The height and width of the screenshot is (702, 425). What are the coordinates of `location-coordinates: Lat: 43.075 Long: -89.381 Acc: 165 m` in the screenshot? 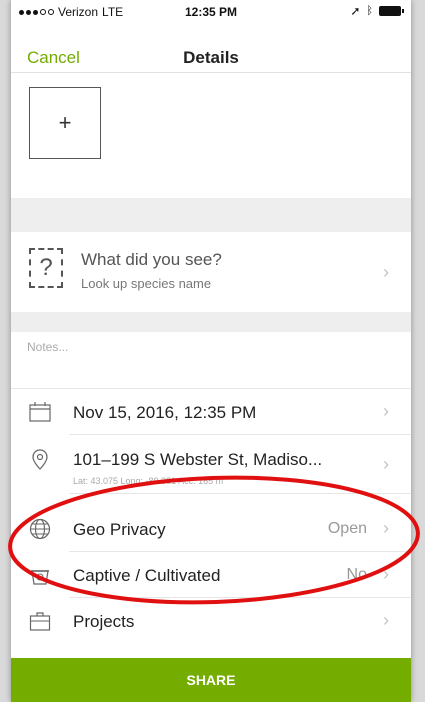 It's located at (148, 481).